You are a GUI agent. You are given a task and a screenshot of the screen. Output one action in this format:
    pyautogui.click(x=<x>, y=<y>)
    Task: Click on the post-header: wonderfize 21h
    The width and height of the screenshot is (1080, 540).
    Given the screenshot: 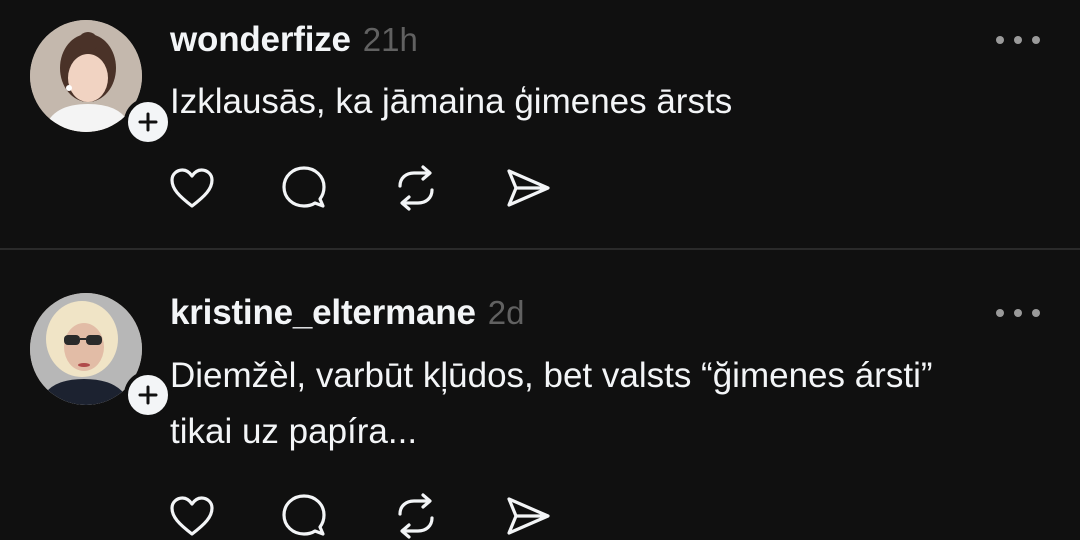 What is the action you would take?
    pyautogui.click(x=294, y=40)
    